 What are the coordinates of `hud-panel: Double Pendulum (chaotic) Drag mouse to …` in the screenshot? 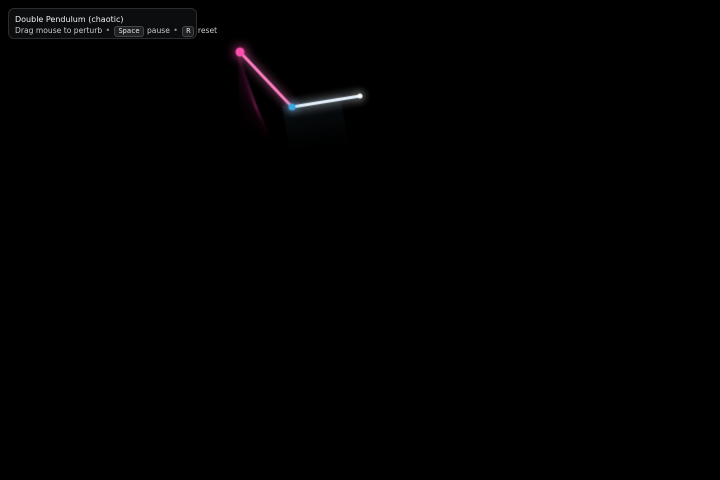 It's located at (112, 23).